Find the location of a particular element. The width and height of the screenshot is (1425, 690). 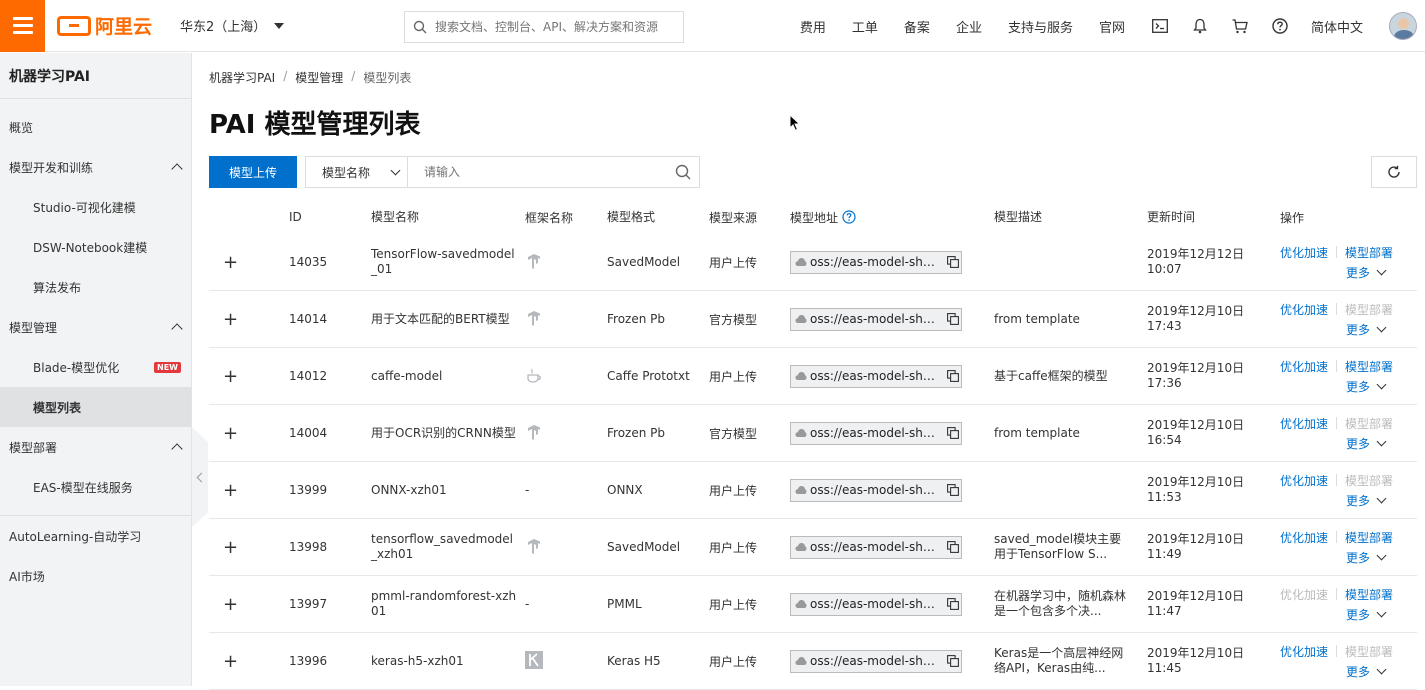

sidebar-item-overview: 概览 is located at coordinates (95, 127).